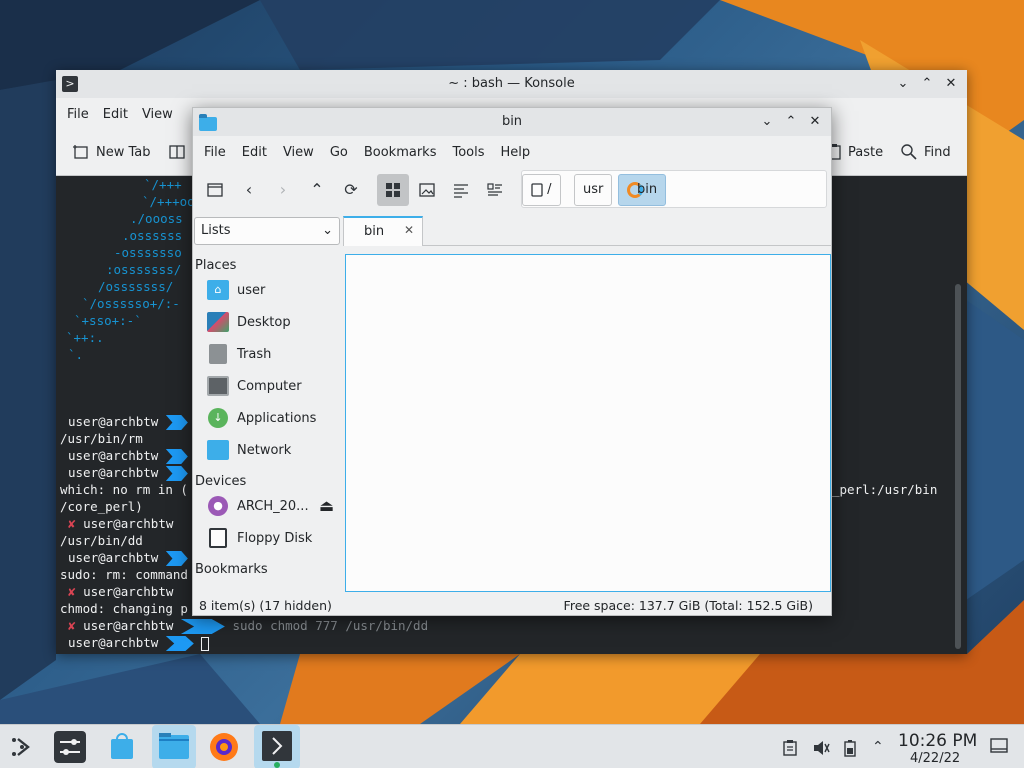  I want to click on places-heading: Places, so click(216, 265).